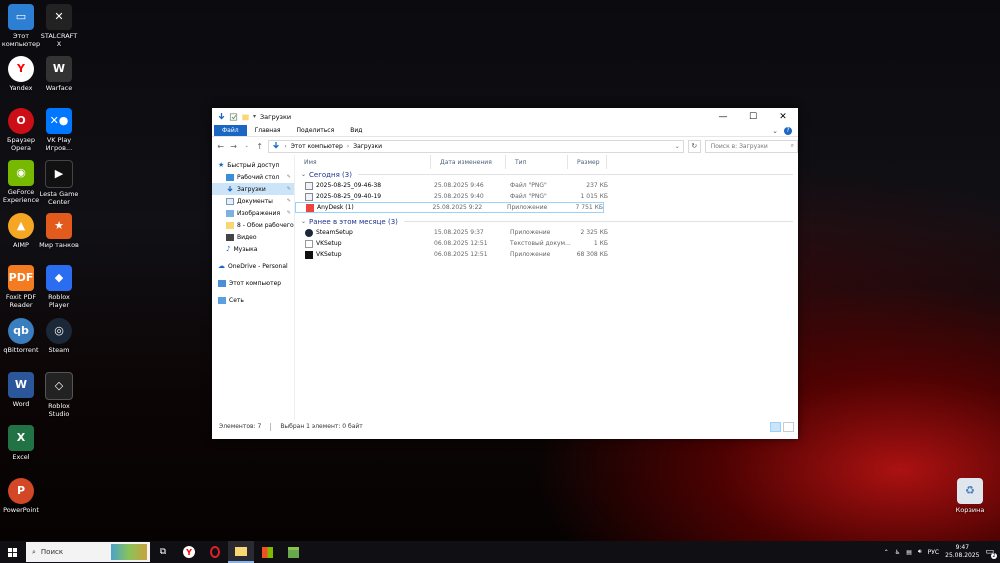 The width and height of the screenshot is (1000, 563). What do you see at coordinates (59, 395) in the screenshot?
I see `desktop-icon-roblox-studio: ◇ Roblox Studio` at bounding box center [59, 395].